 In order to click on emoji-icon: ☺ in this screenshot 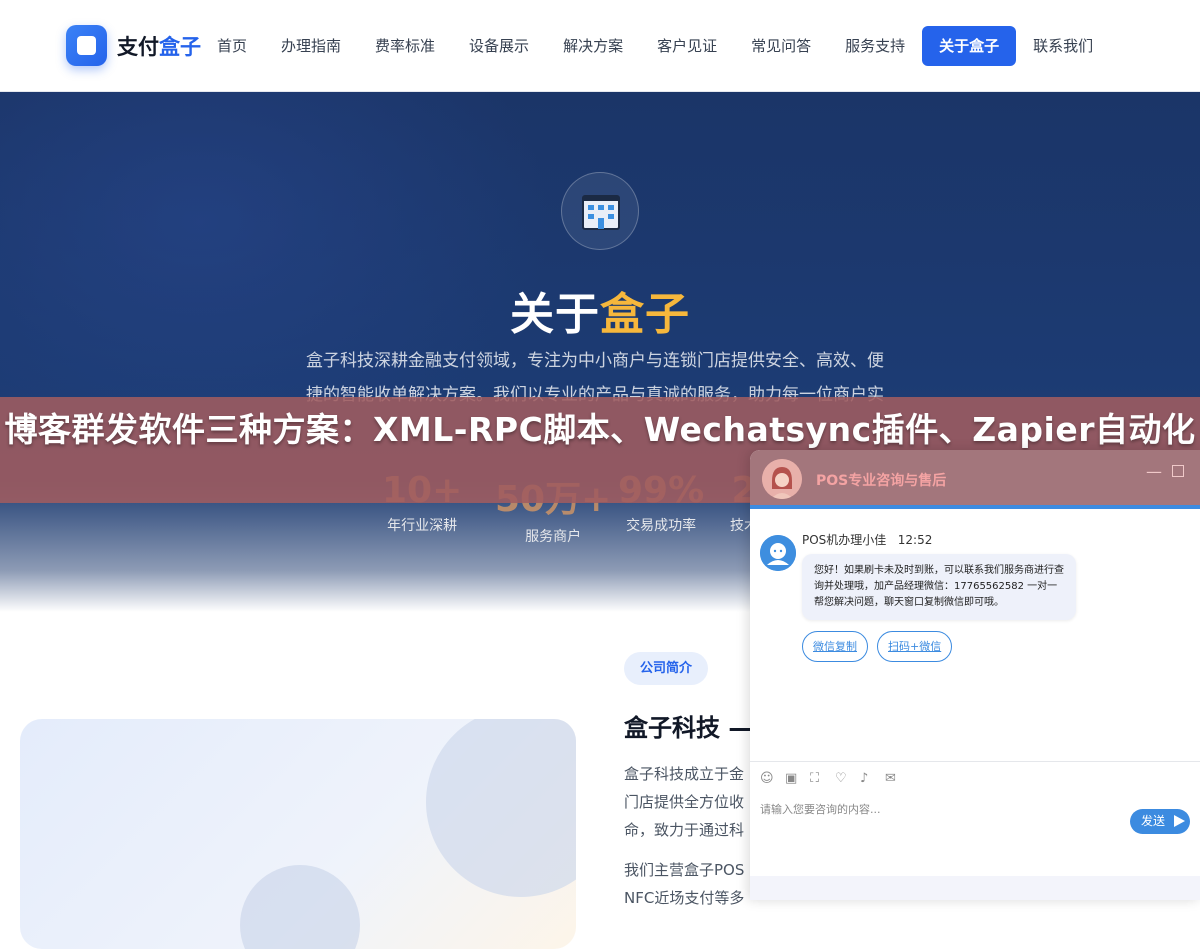, I will do `click(772, 779)`.